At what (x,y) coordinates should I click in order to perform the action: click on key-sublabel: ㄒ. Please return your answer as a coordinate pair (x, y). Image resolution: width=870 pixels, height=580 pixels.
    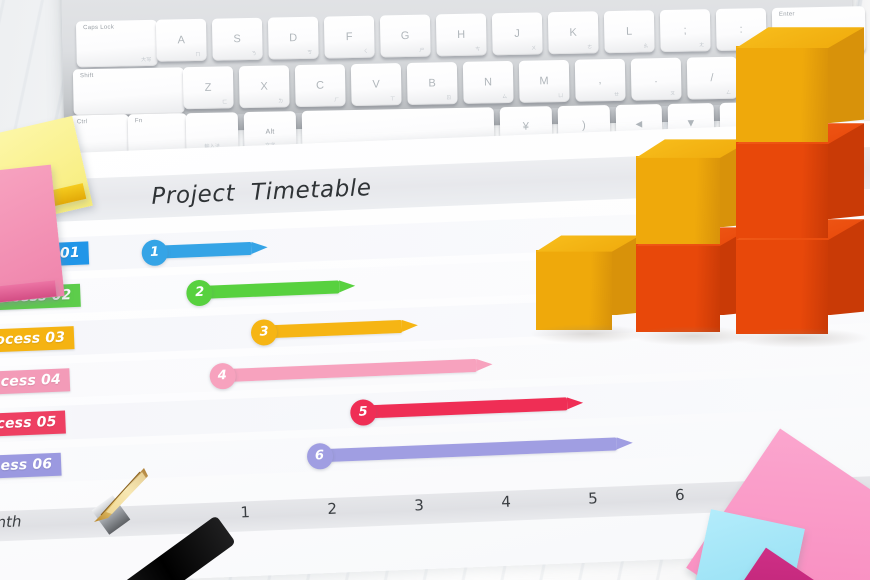
    Looking at the image, I should click on (393, 99).